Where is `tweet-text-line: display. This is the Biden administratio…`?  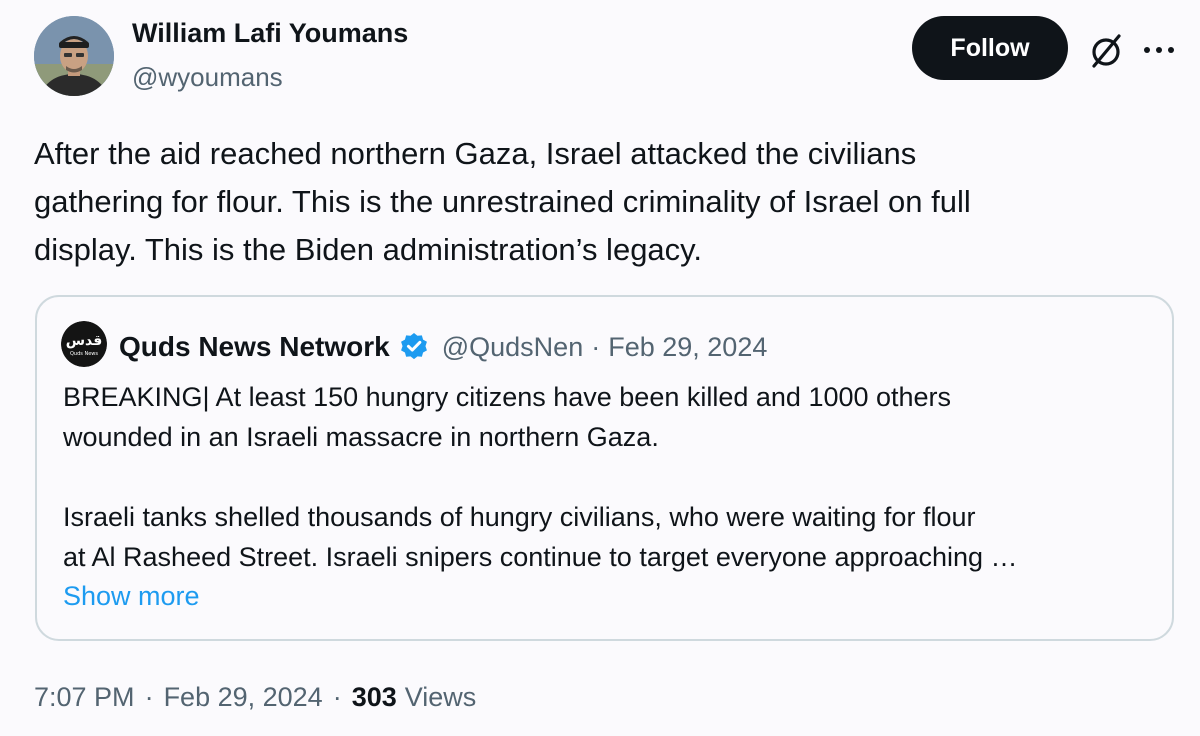 tweet-text-line: display. This is the Biden administratio… is located at coordinates (368, 249).